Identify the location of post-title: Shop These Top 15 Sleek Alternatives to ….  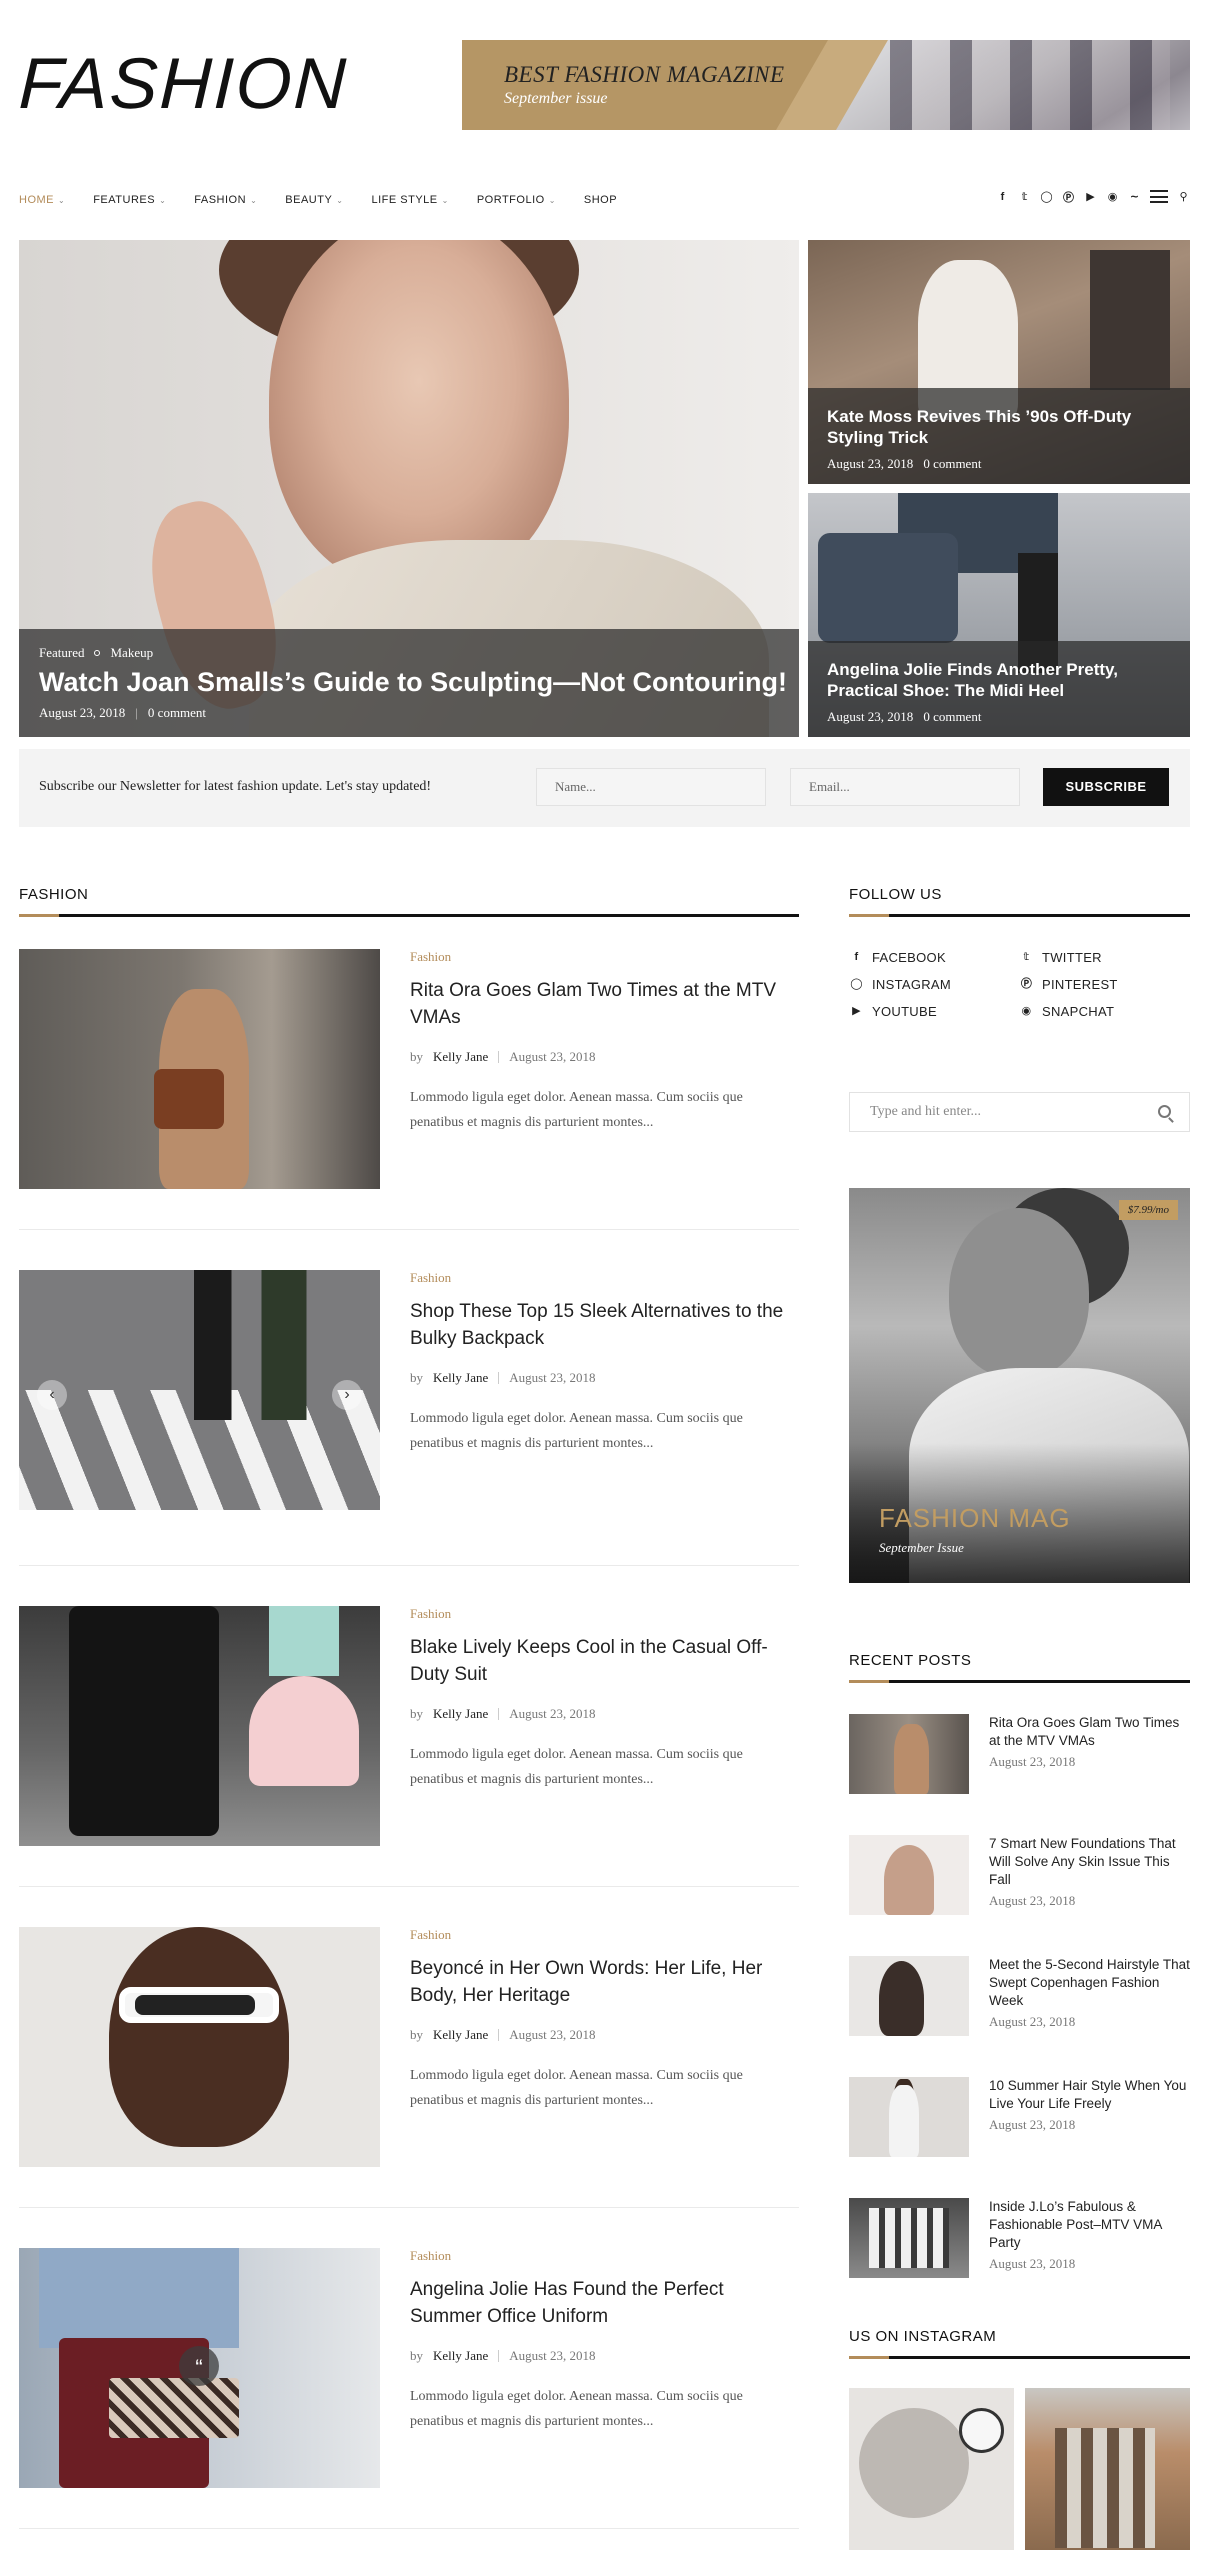
(604, 1325).